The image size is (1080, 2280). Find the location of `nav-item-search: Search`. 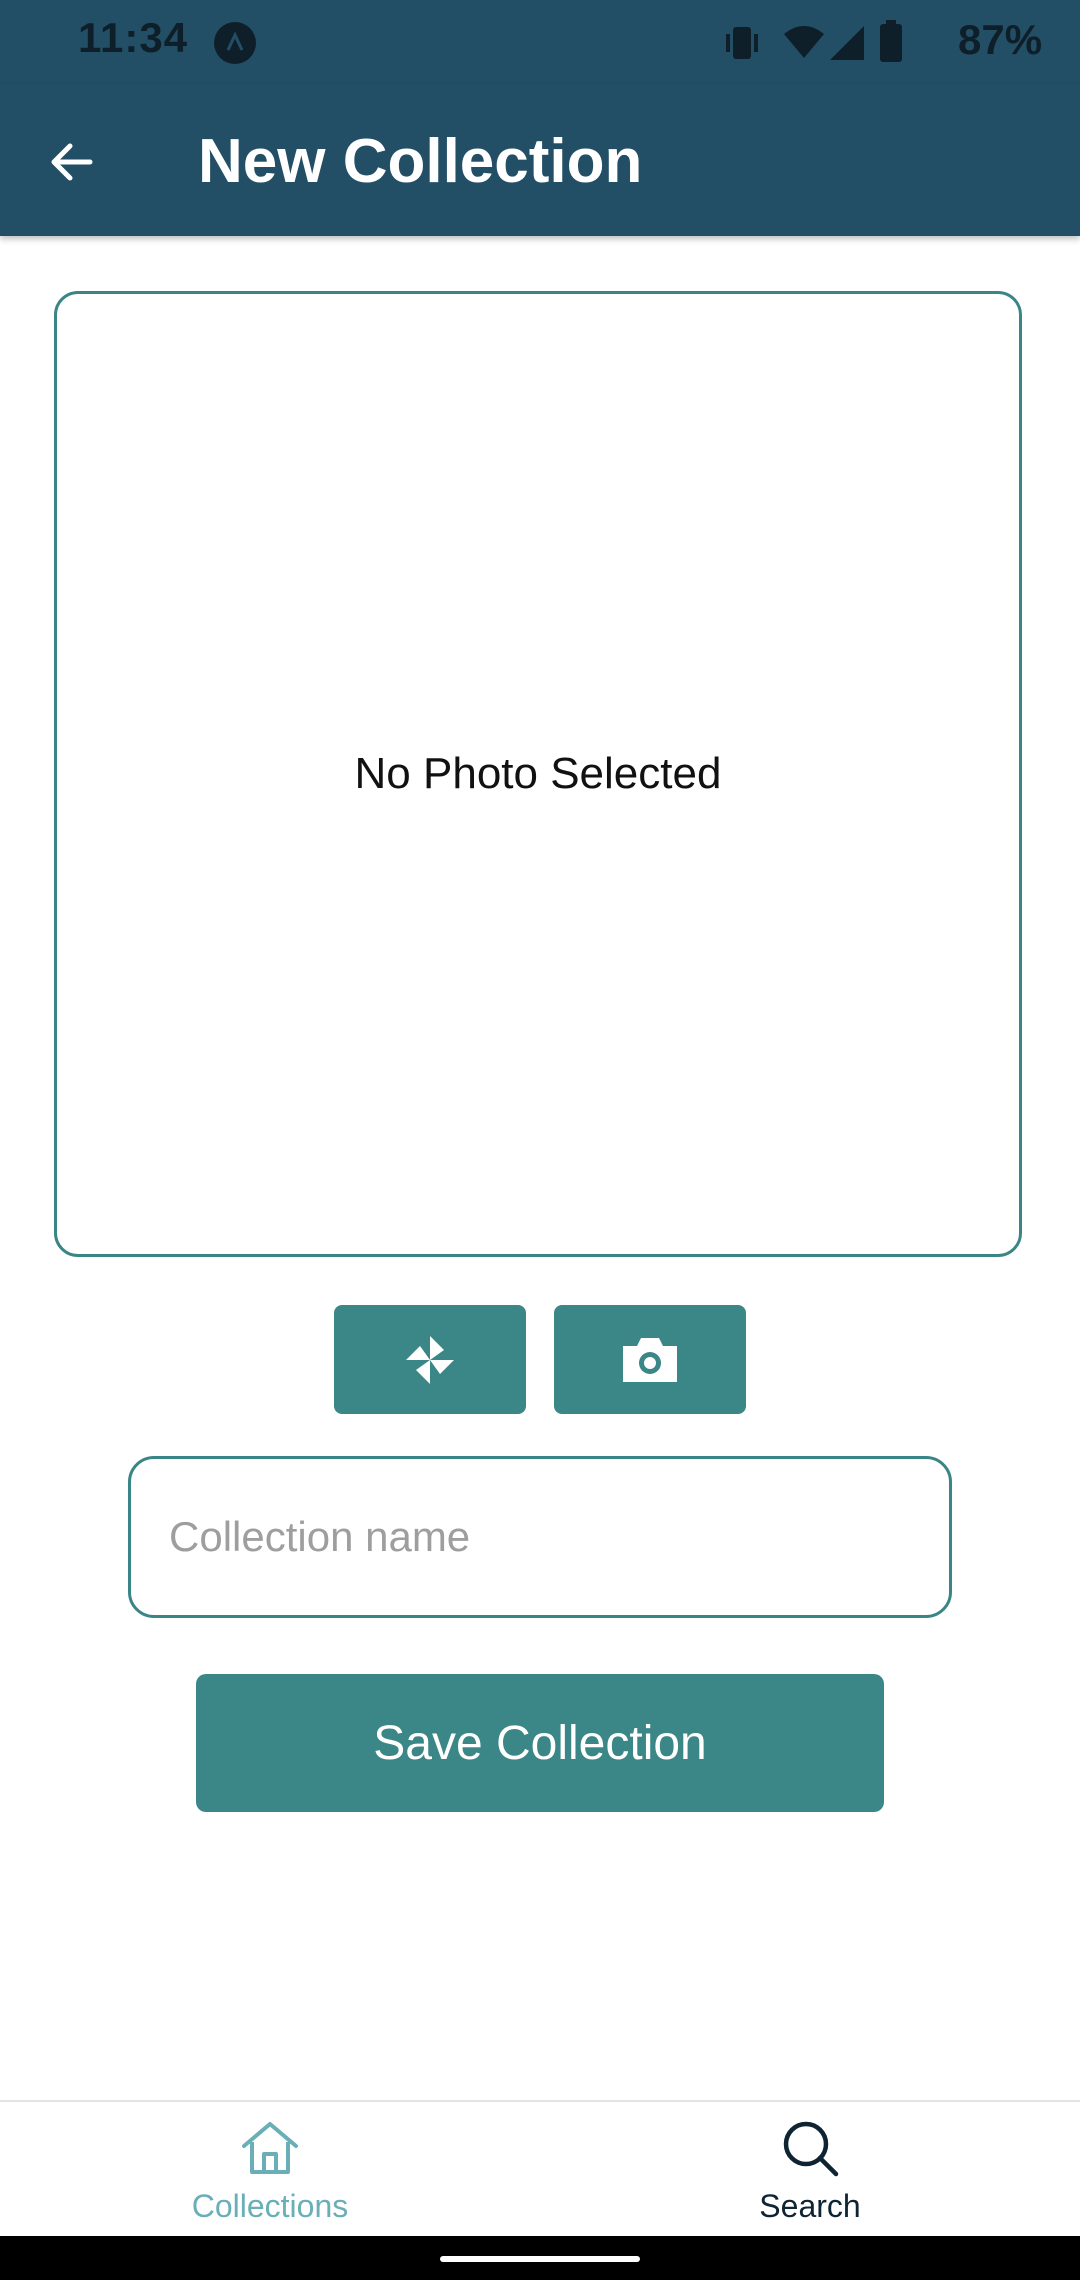

nav-item-search: Search is located at coordinates (810, 2170).